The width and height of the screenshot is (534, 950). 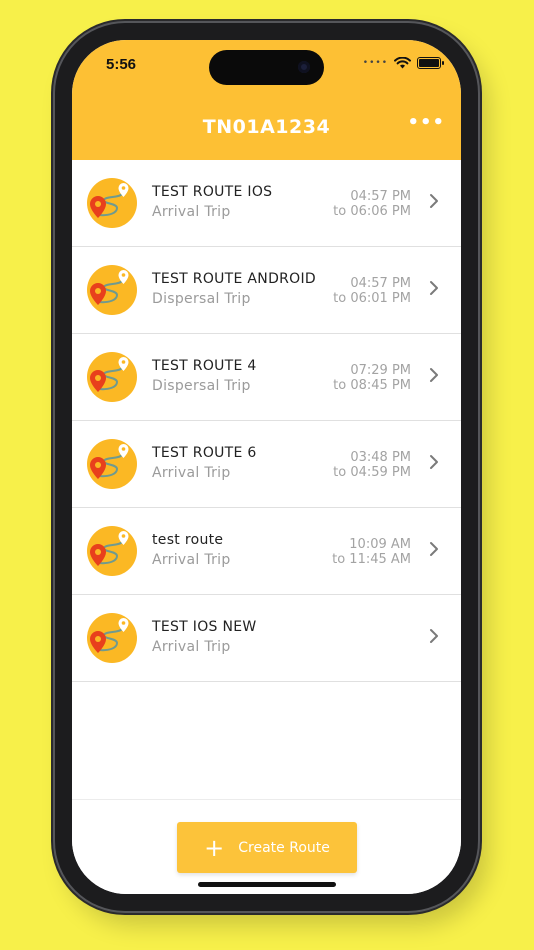 What do you see at coordinates (214, 847) in the screenshot?
I see `plus-icon: +` at bounding box center [214, 847].